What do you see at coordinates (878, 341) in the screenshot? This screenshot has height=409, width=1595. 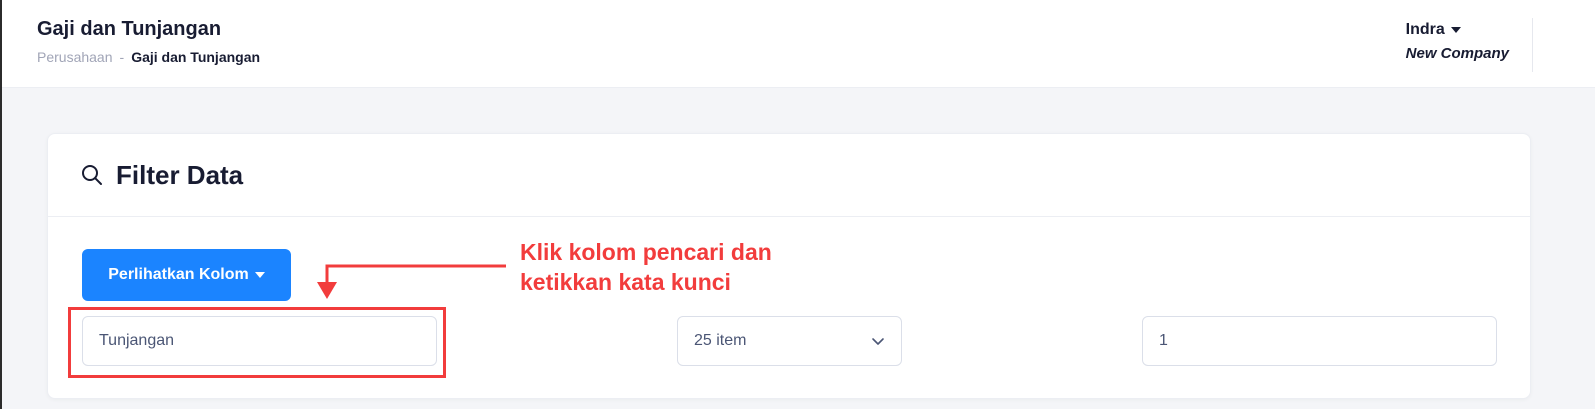 I see `chevron-down-icon` at bounding box center [878, 341].